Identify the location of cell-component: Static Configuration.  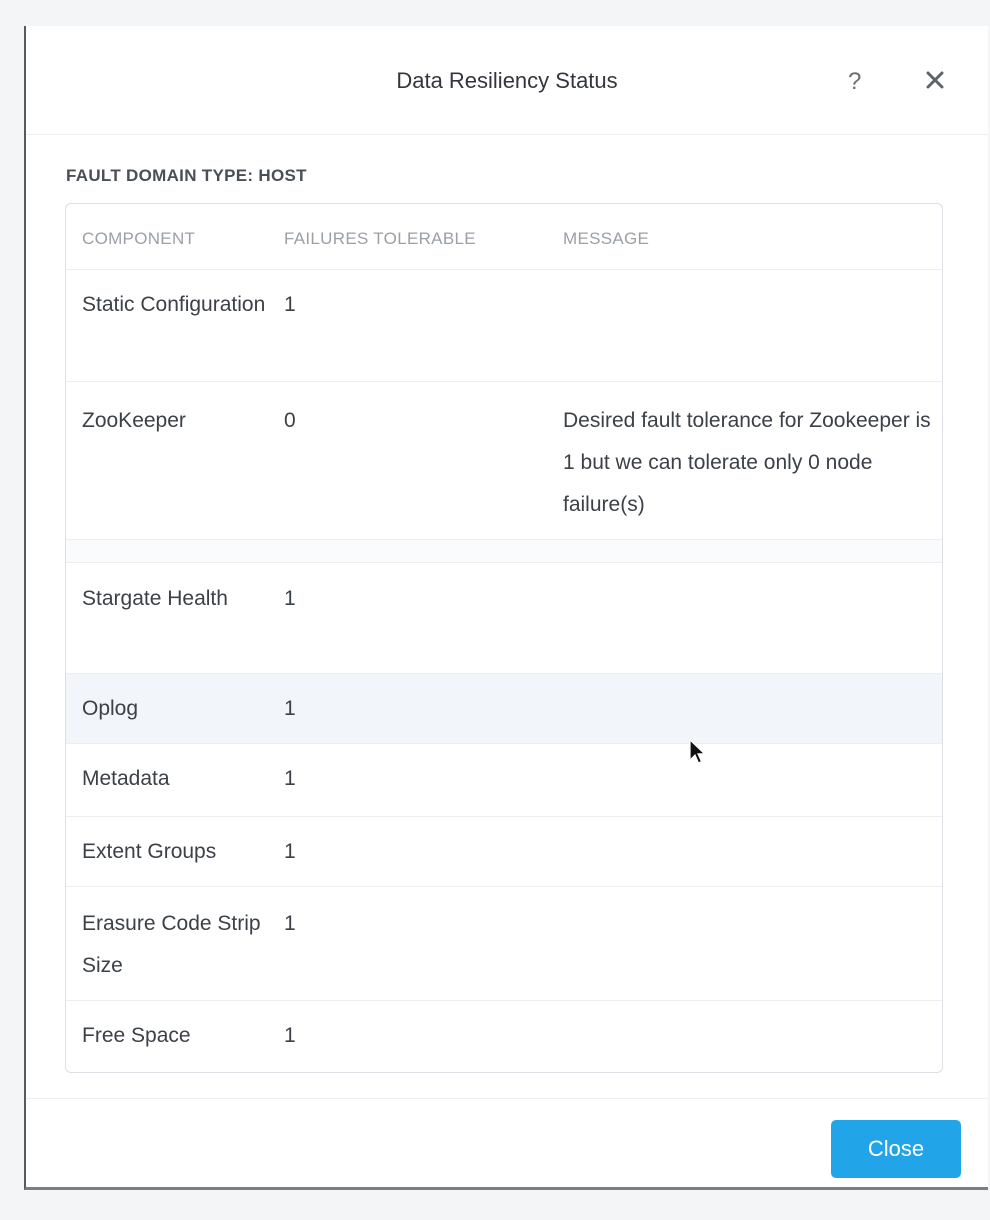
(174, 304).